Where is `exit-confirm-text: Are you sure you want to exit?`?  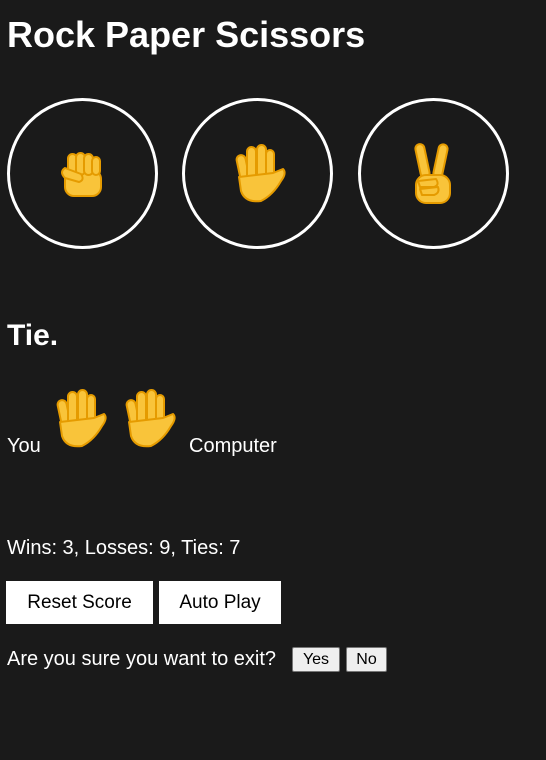
exit-confirm-text: Are you sure you want to exit? is located at coordinates (142, 659).